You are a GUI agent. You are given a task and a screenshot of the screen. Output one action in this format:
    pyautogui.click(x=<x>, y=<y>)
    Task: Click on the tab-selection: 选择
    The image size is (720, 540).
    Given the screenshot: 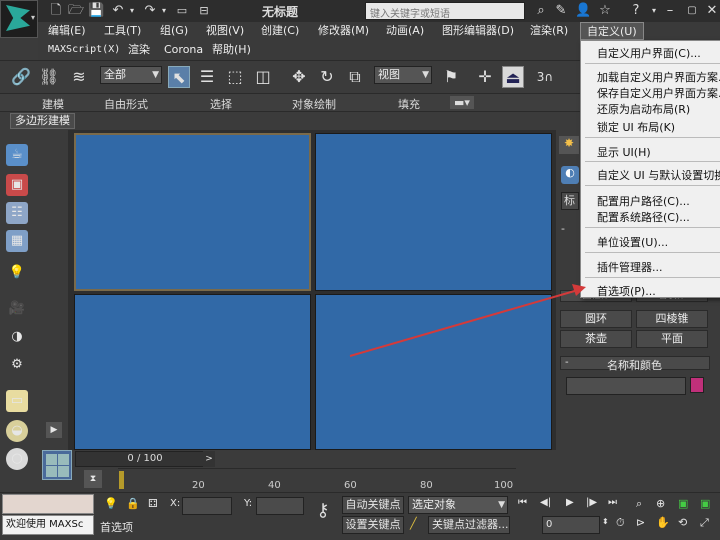 What is the action you would take?
    pyautogui.click(x=221, y=104)
    